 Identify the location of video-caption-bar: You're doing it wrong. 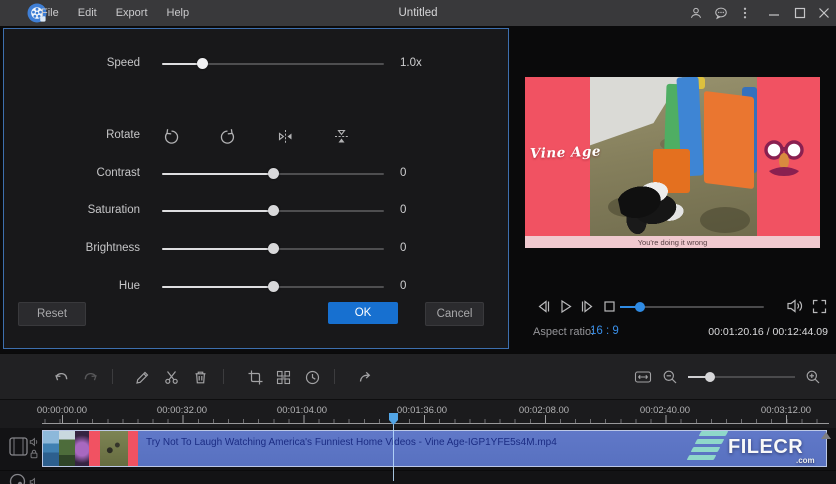
(672, 242).